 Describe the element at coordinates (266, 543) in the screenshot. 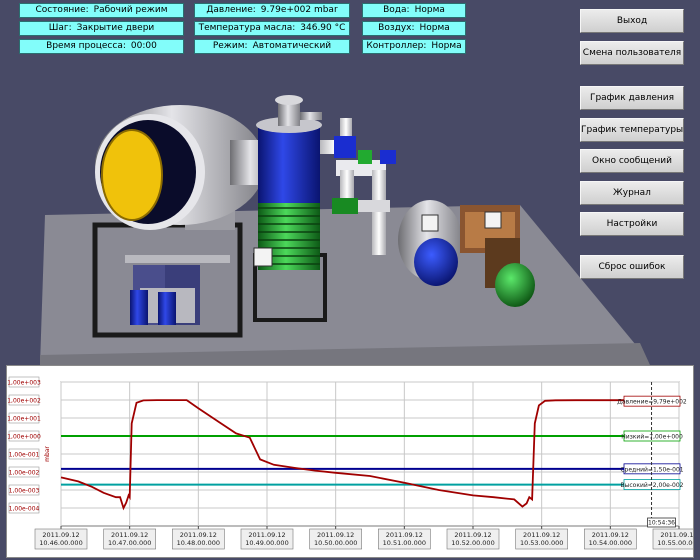

I see `x-tick-time: 10.49.00.000` at that location.